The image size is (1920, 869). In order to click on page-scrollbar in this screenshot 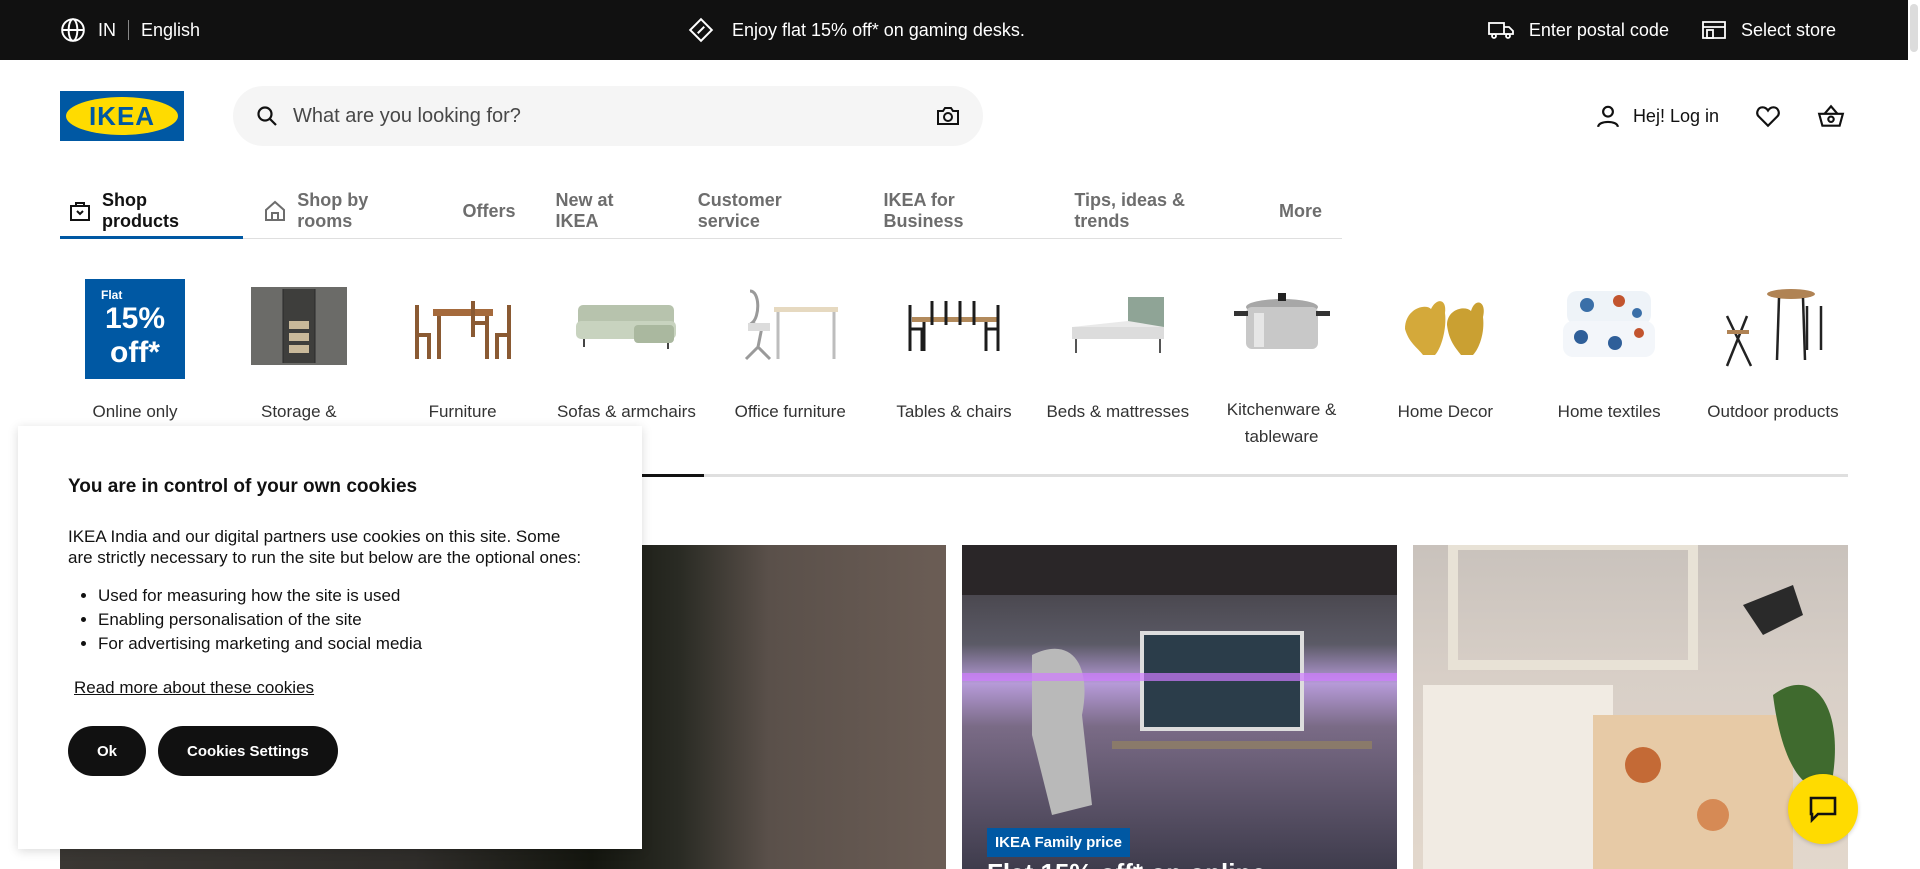, I will do `click(1914, 434)`.